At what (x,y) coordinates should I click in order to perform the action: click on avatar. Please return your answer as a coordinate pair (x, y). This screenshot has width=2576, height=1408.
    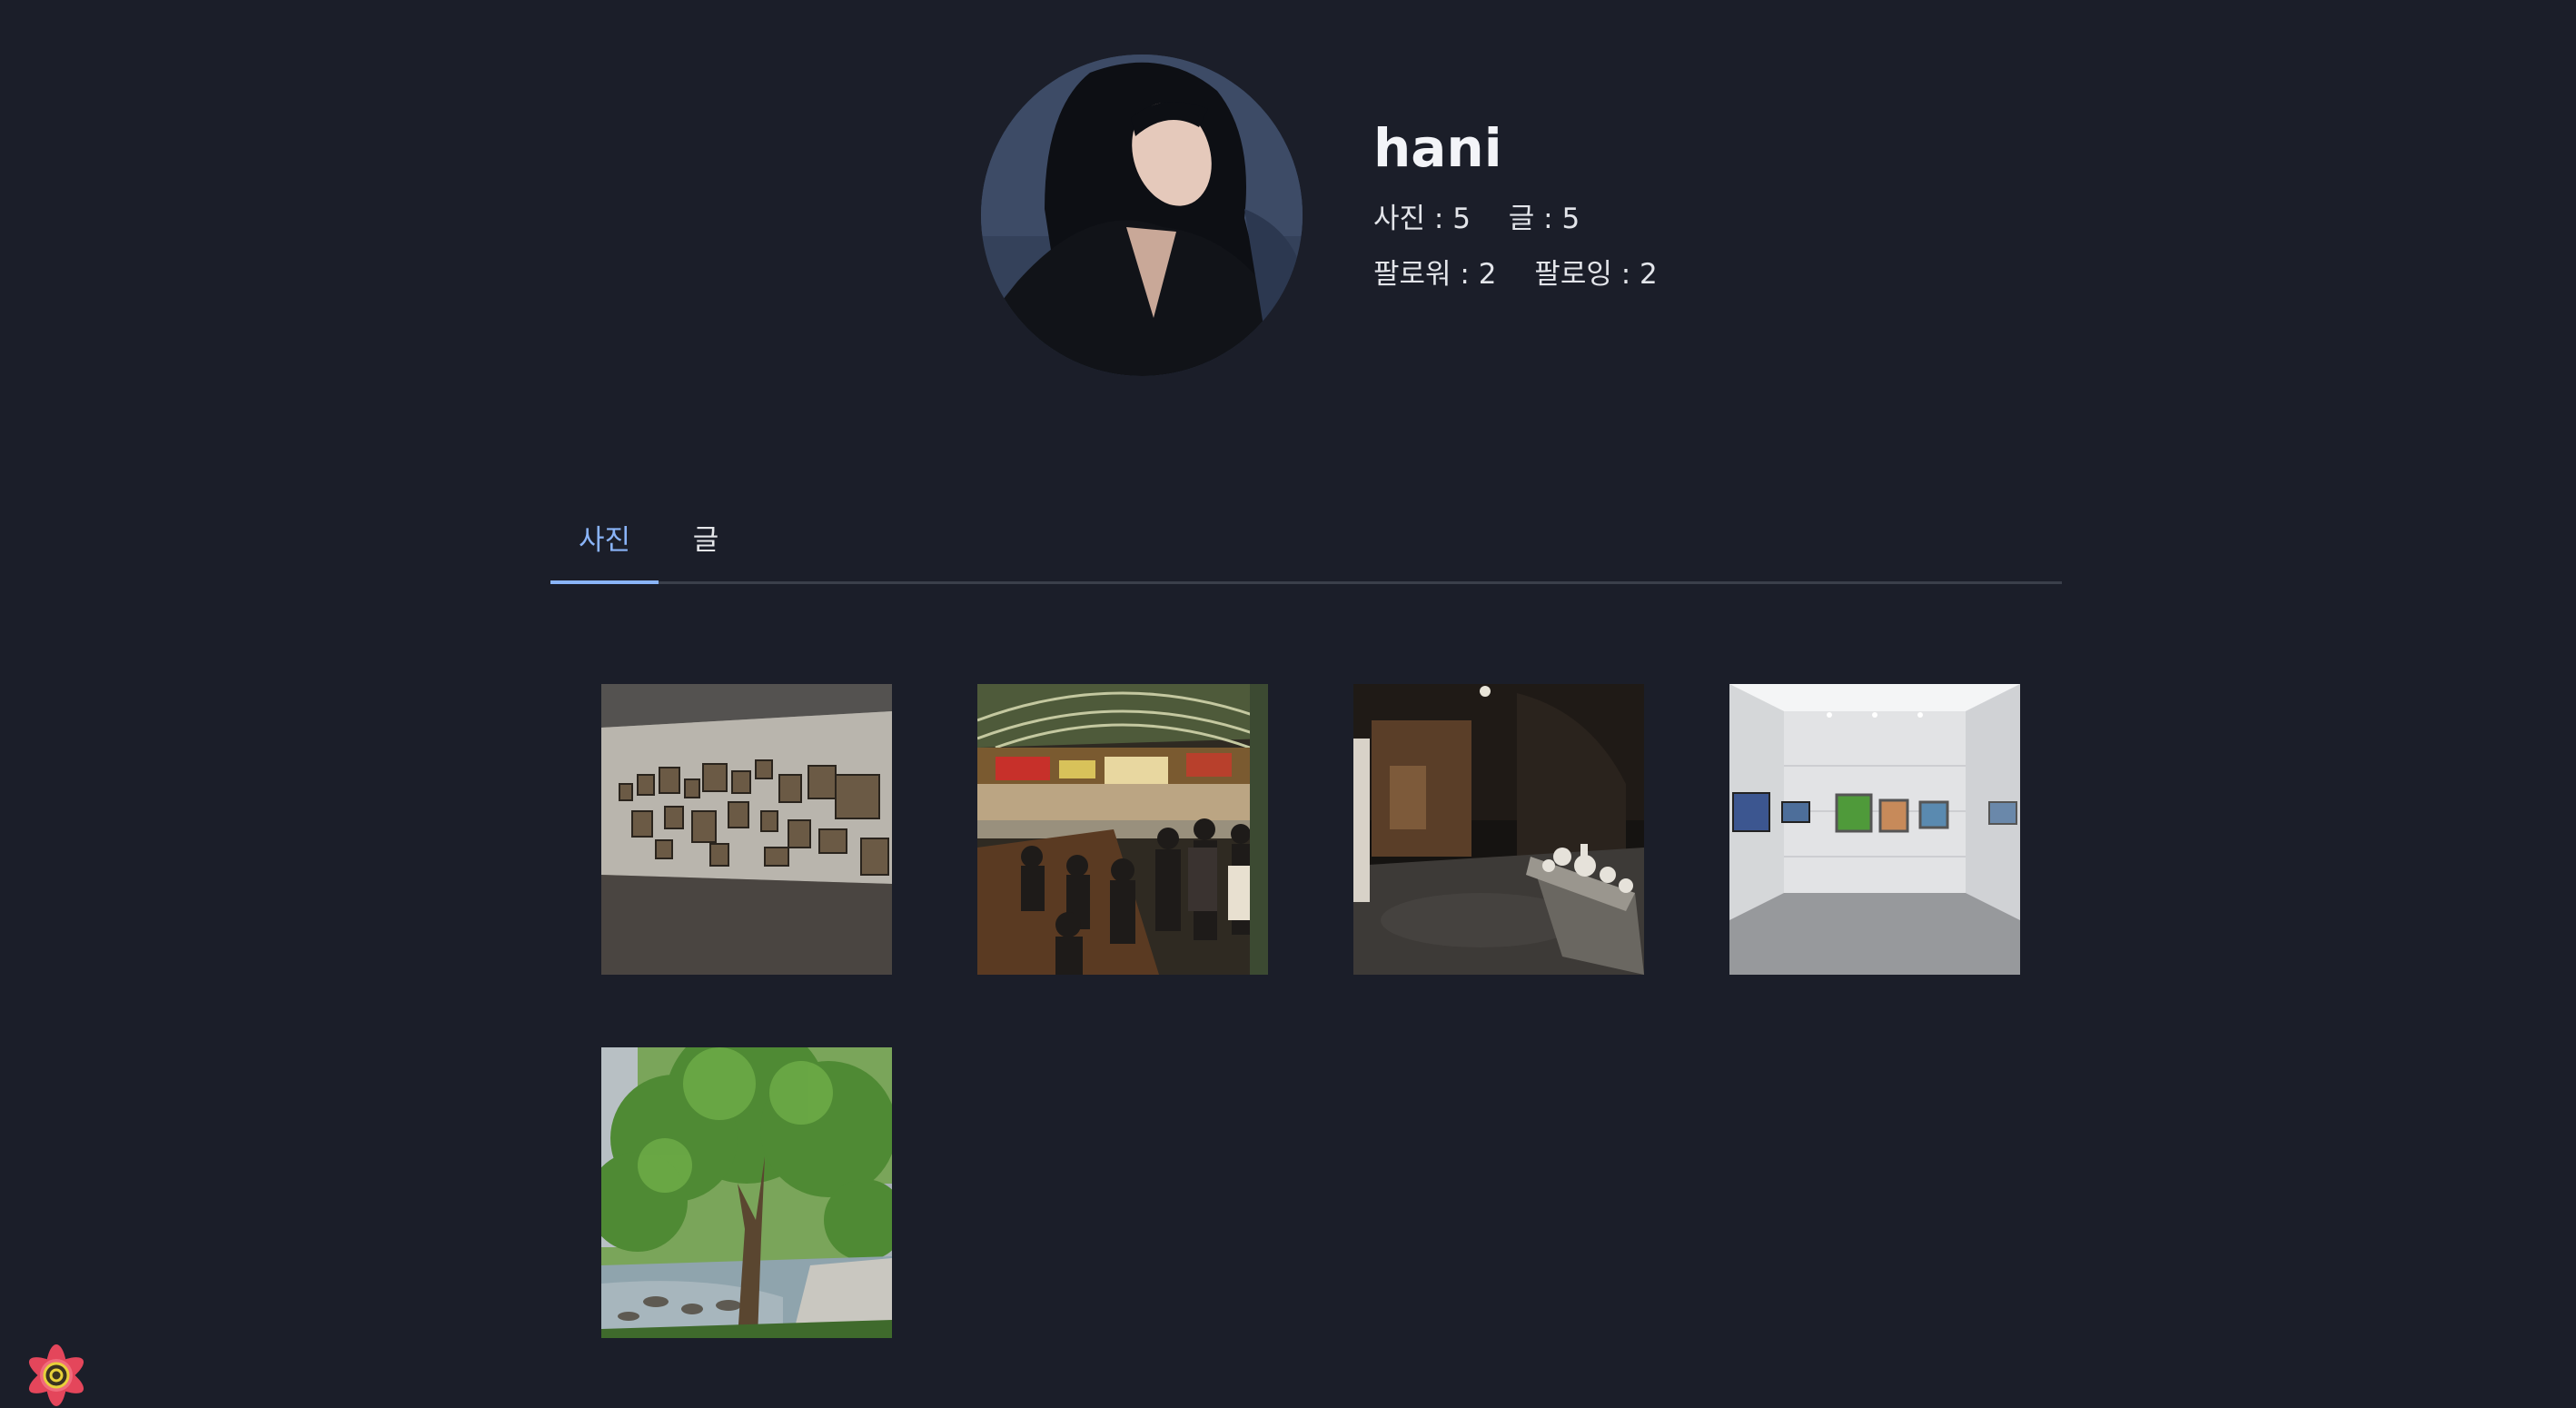
    Looking at the image, I should click on (1142, 216).